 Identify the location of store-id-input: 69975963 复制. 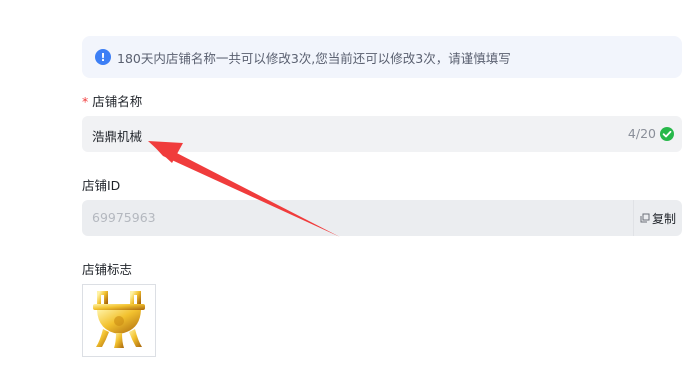
(382, 218).